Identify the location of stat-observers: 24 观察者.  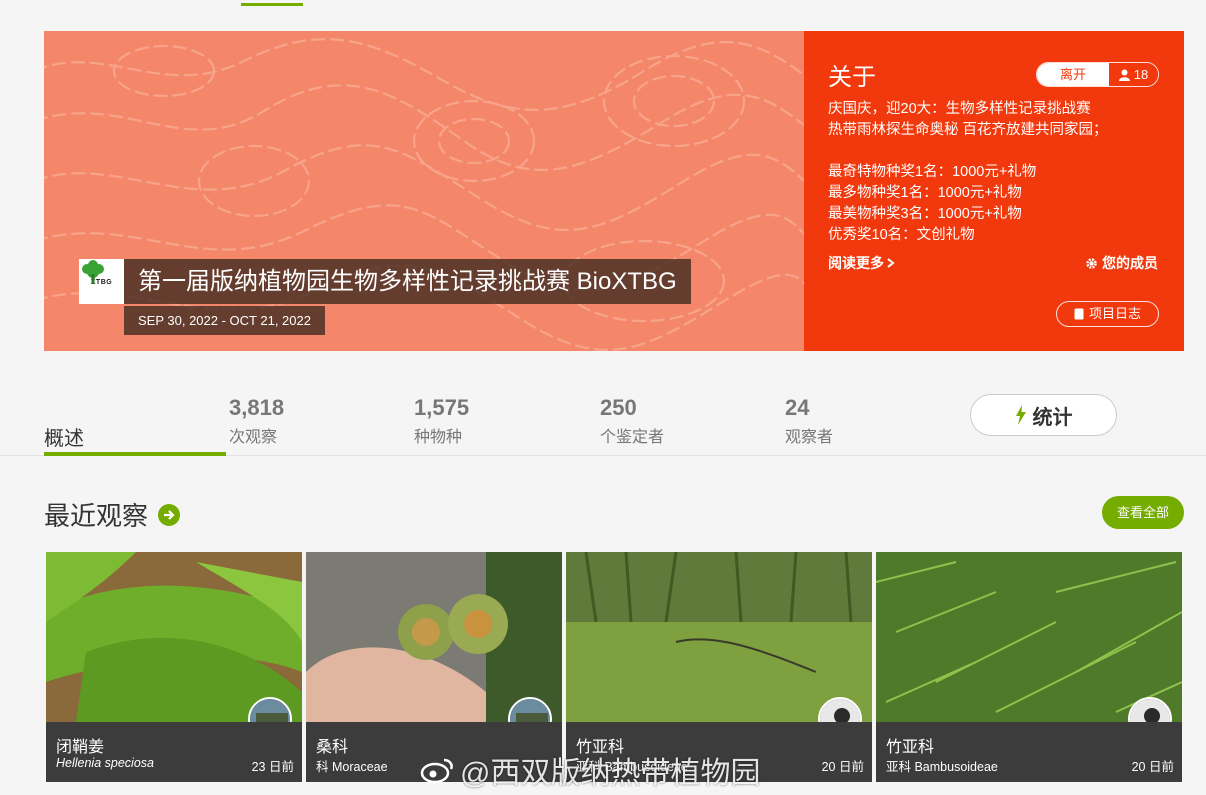
(809, 421).